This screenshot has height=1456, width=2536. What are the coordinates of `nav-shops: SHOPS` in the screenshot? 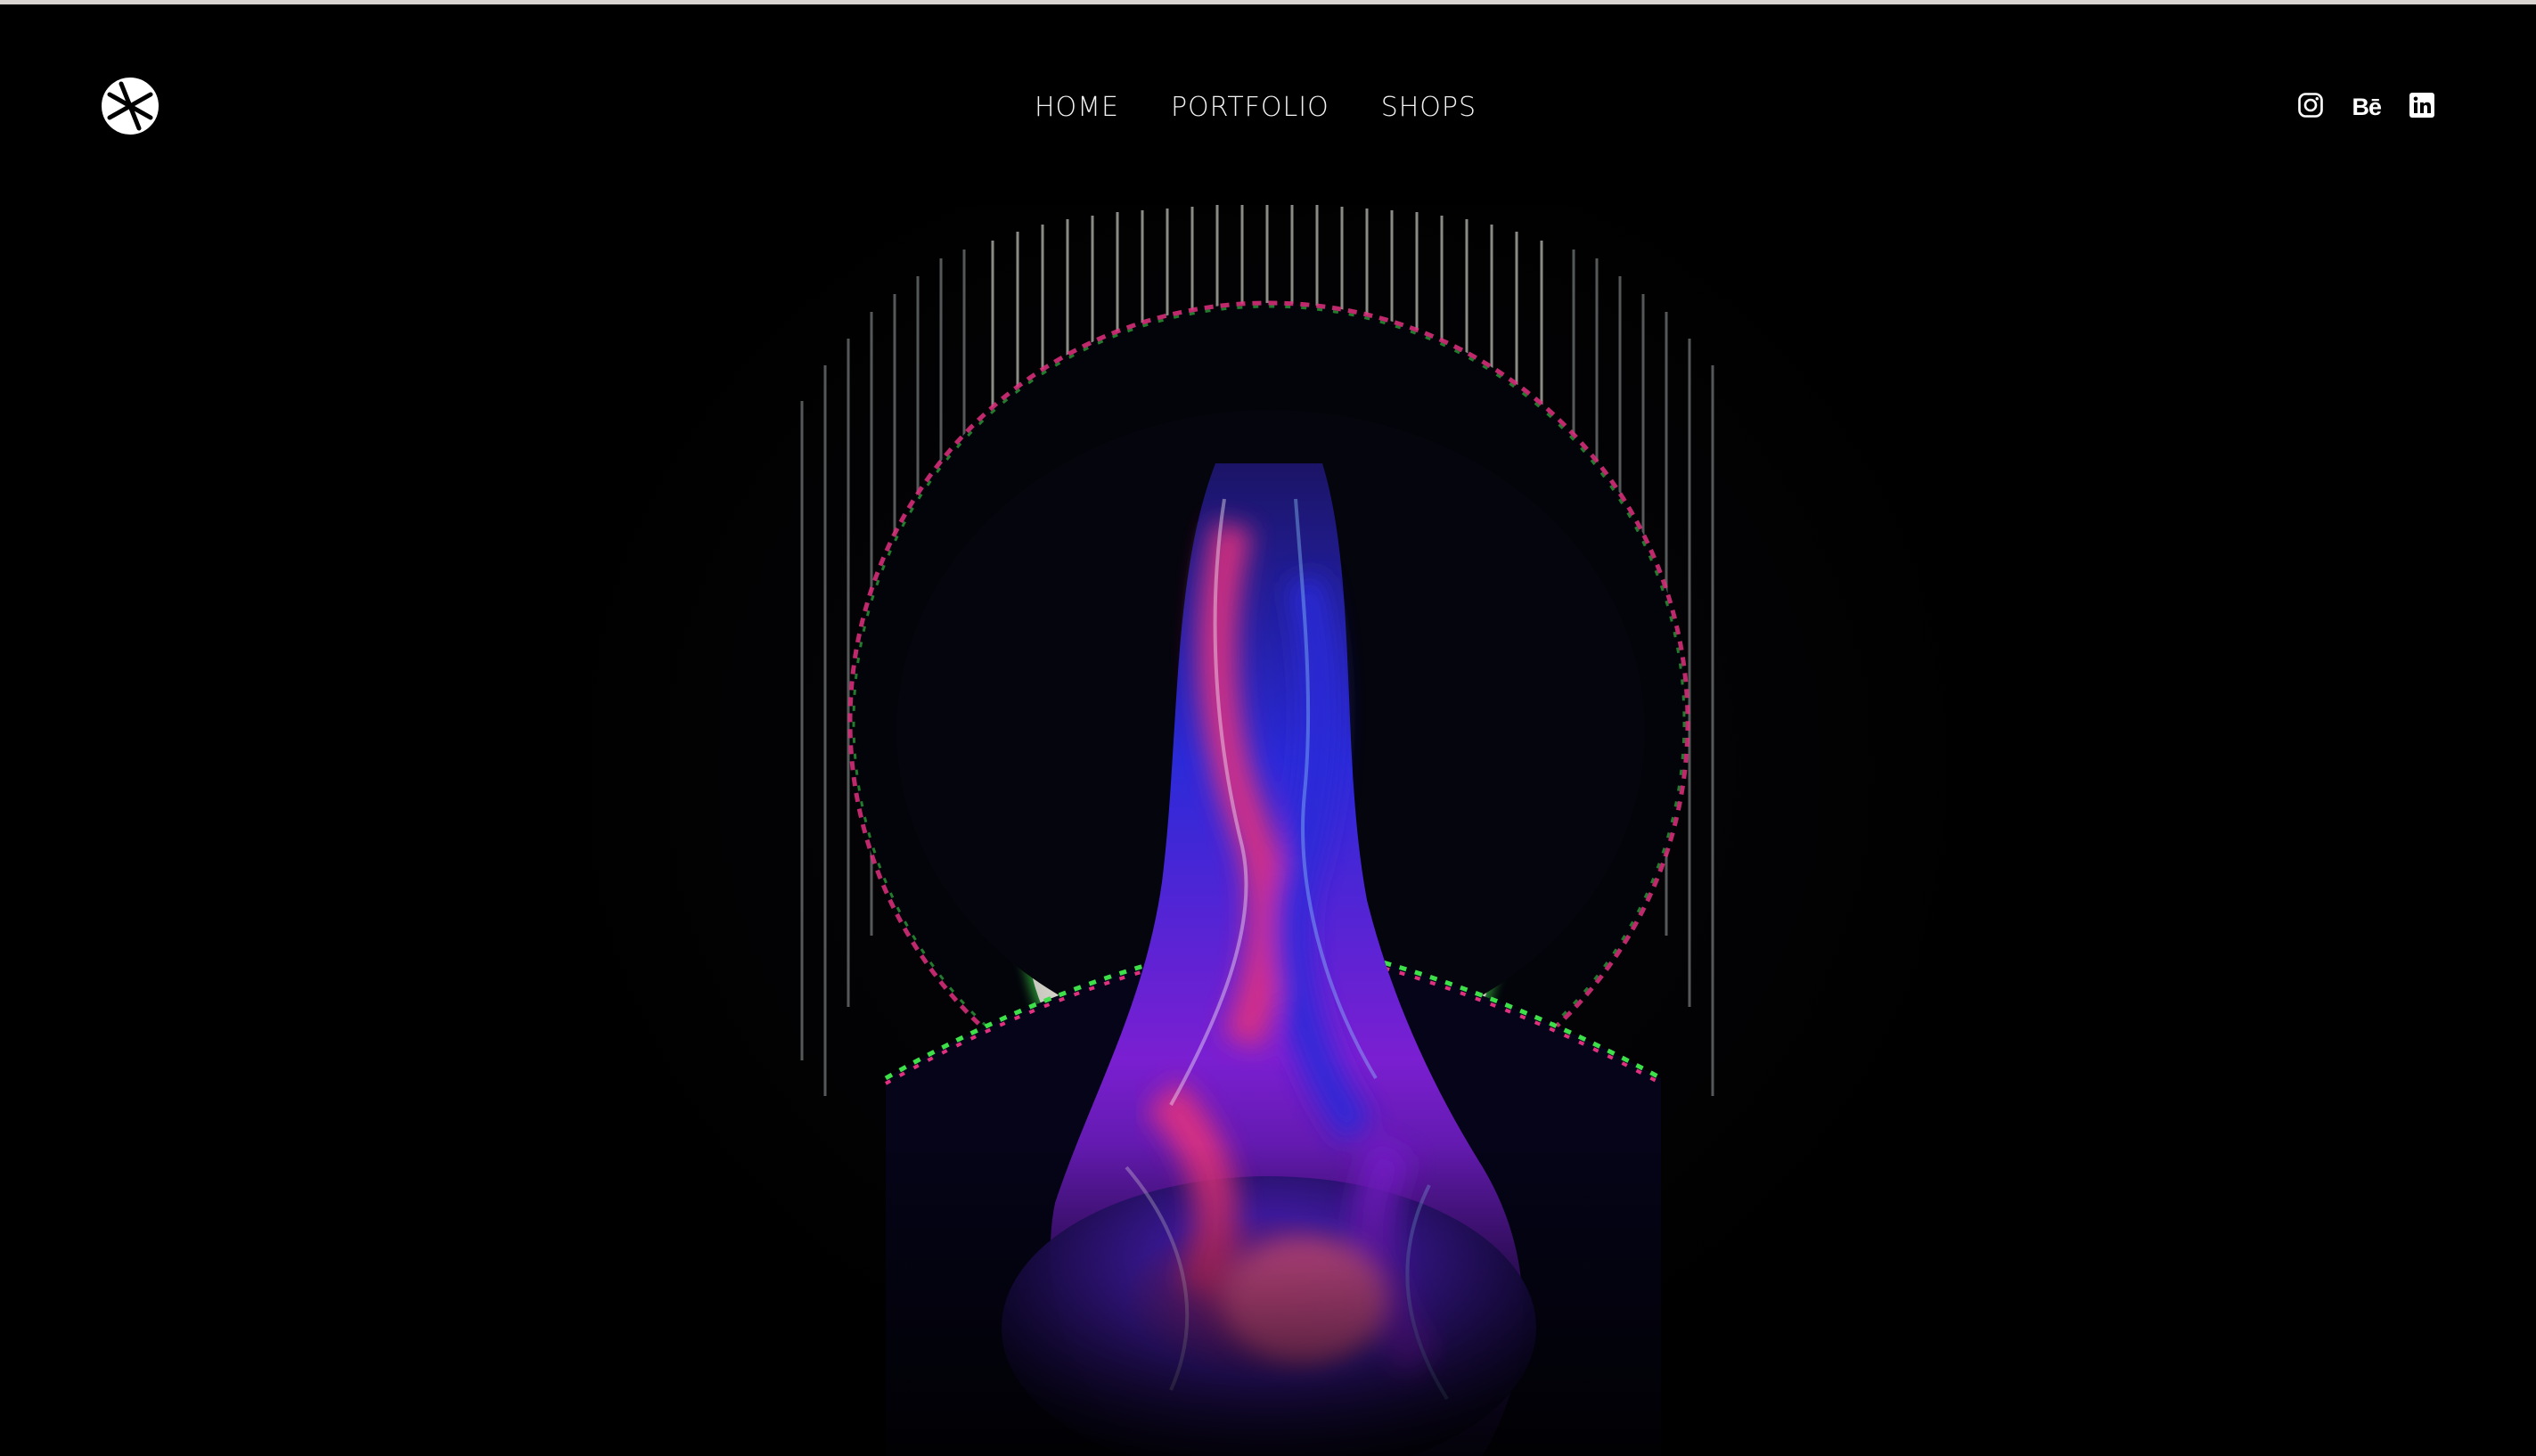 It's located at (1429, 108).